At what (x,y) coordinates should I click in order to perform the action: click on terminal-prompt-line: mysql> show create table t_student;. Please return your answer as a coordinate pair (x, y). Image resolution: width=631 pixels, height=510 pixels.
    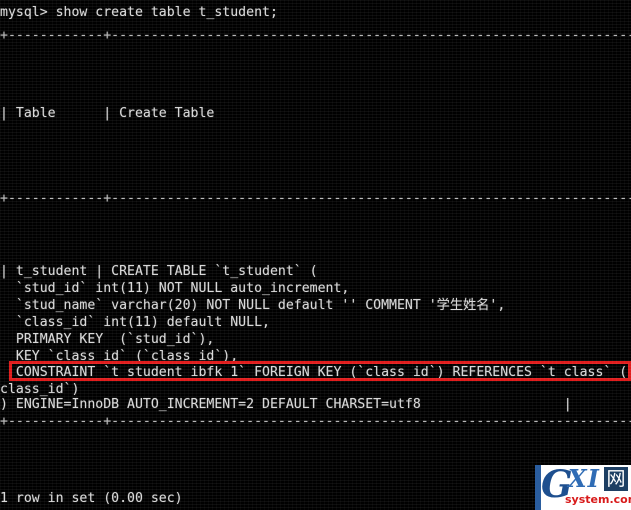
    Looking at the image, I should click on (139, 12).